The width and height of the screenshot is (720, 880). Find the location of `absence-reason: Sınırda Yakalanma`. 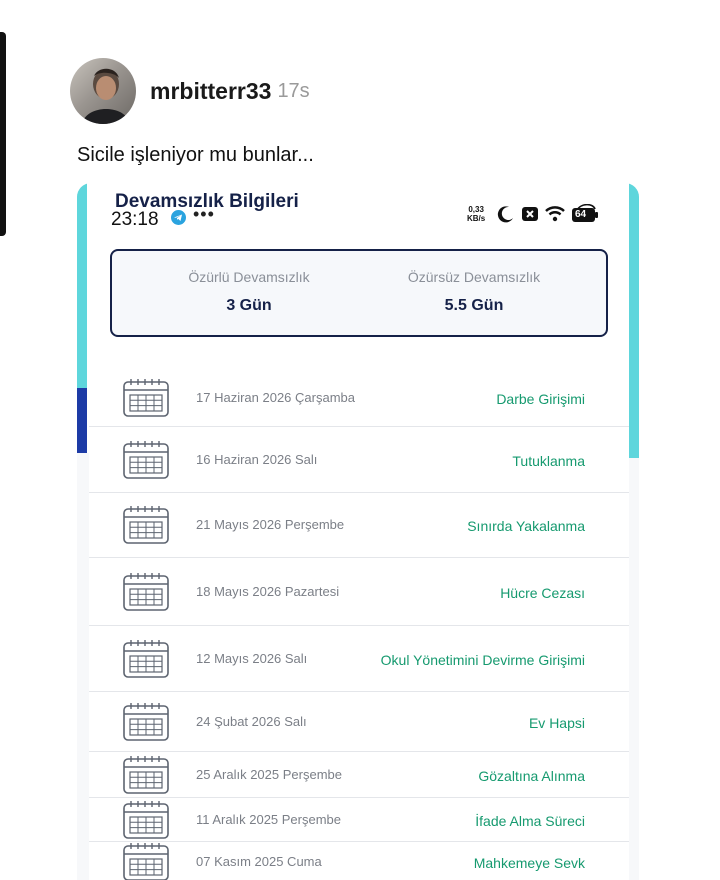

absence-reason: Sınırda Yakalanma is located at coordinates (526, 526).